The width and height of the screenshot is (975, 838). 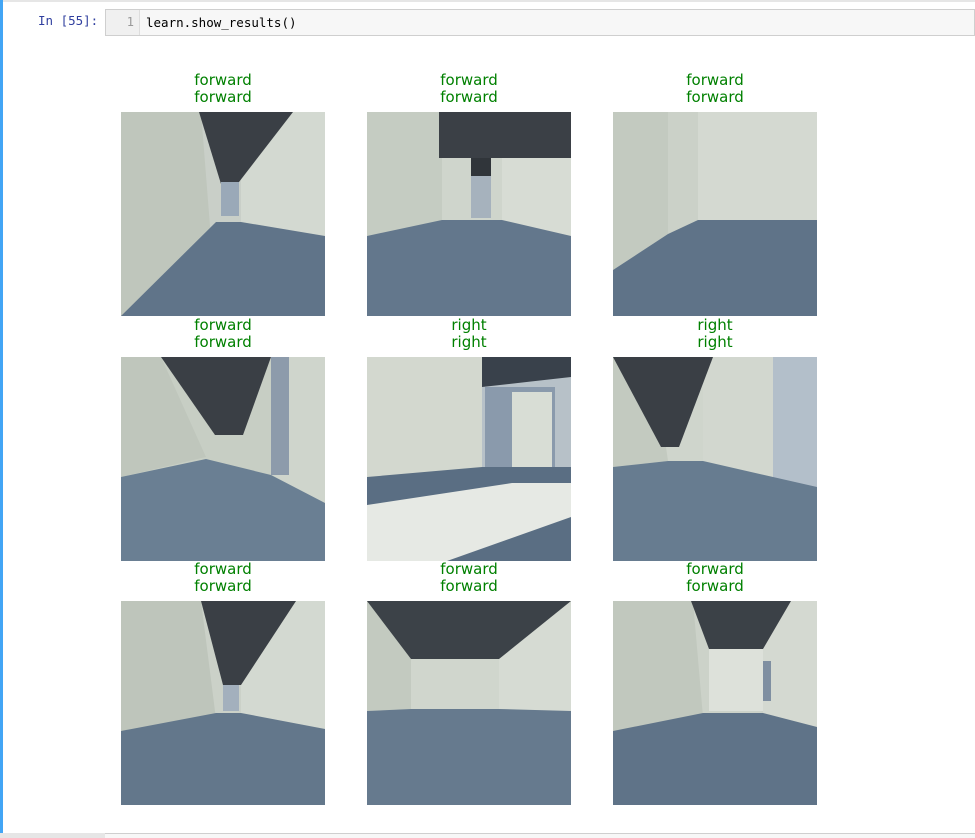 I want to click on line-number-gutter: 1, so click(x=123, y=22).